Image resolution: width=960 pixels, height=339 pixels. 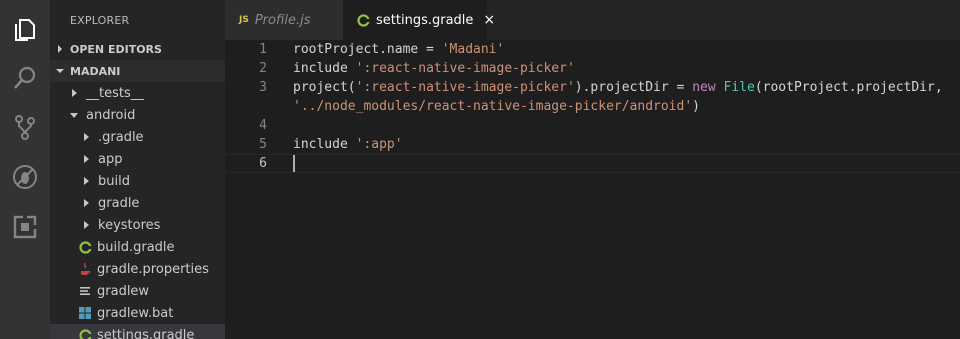 I want to click on debug-icon, so click(x=25, y=177).